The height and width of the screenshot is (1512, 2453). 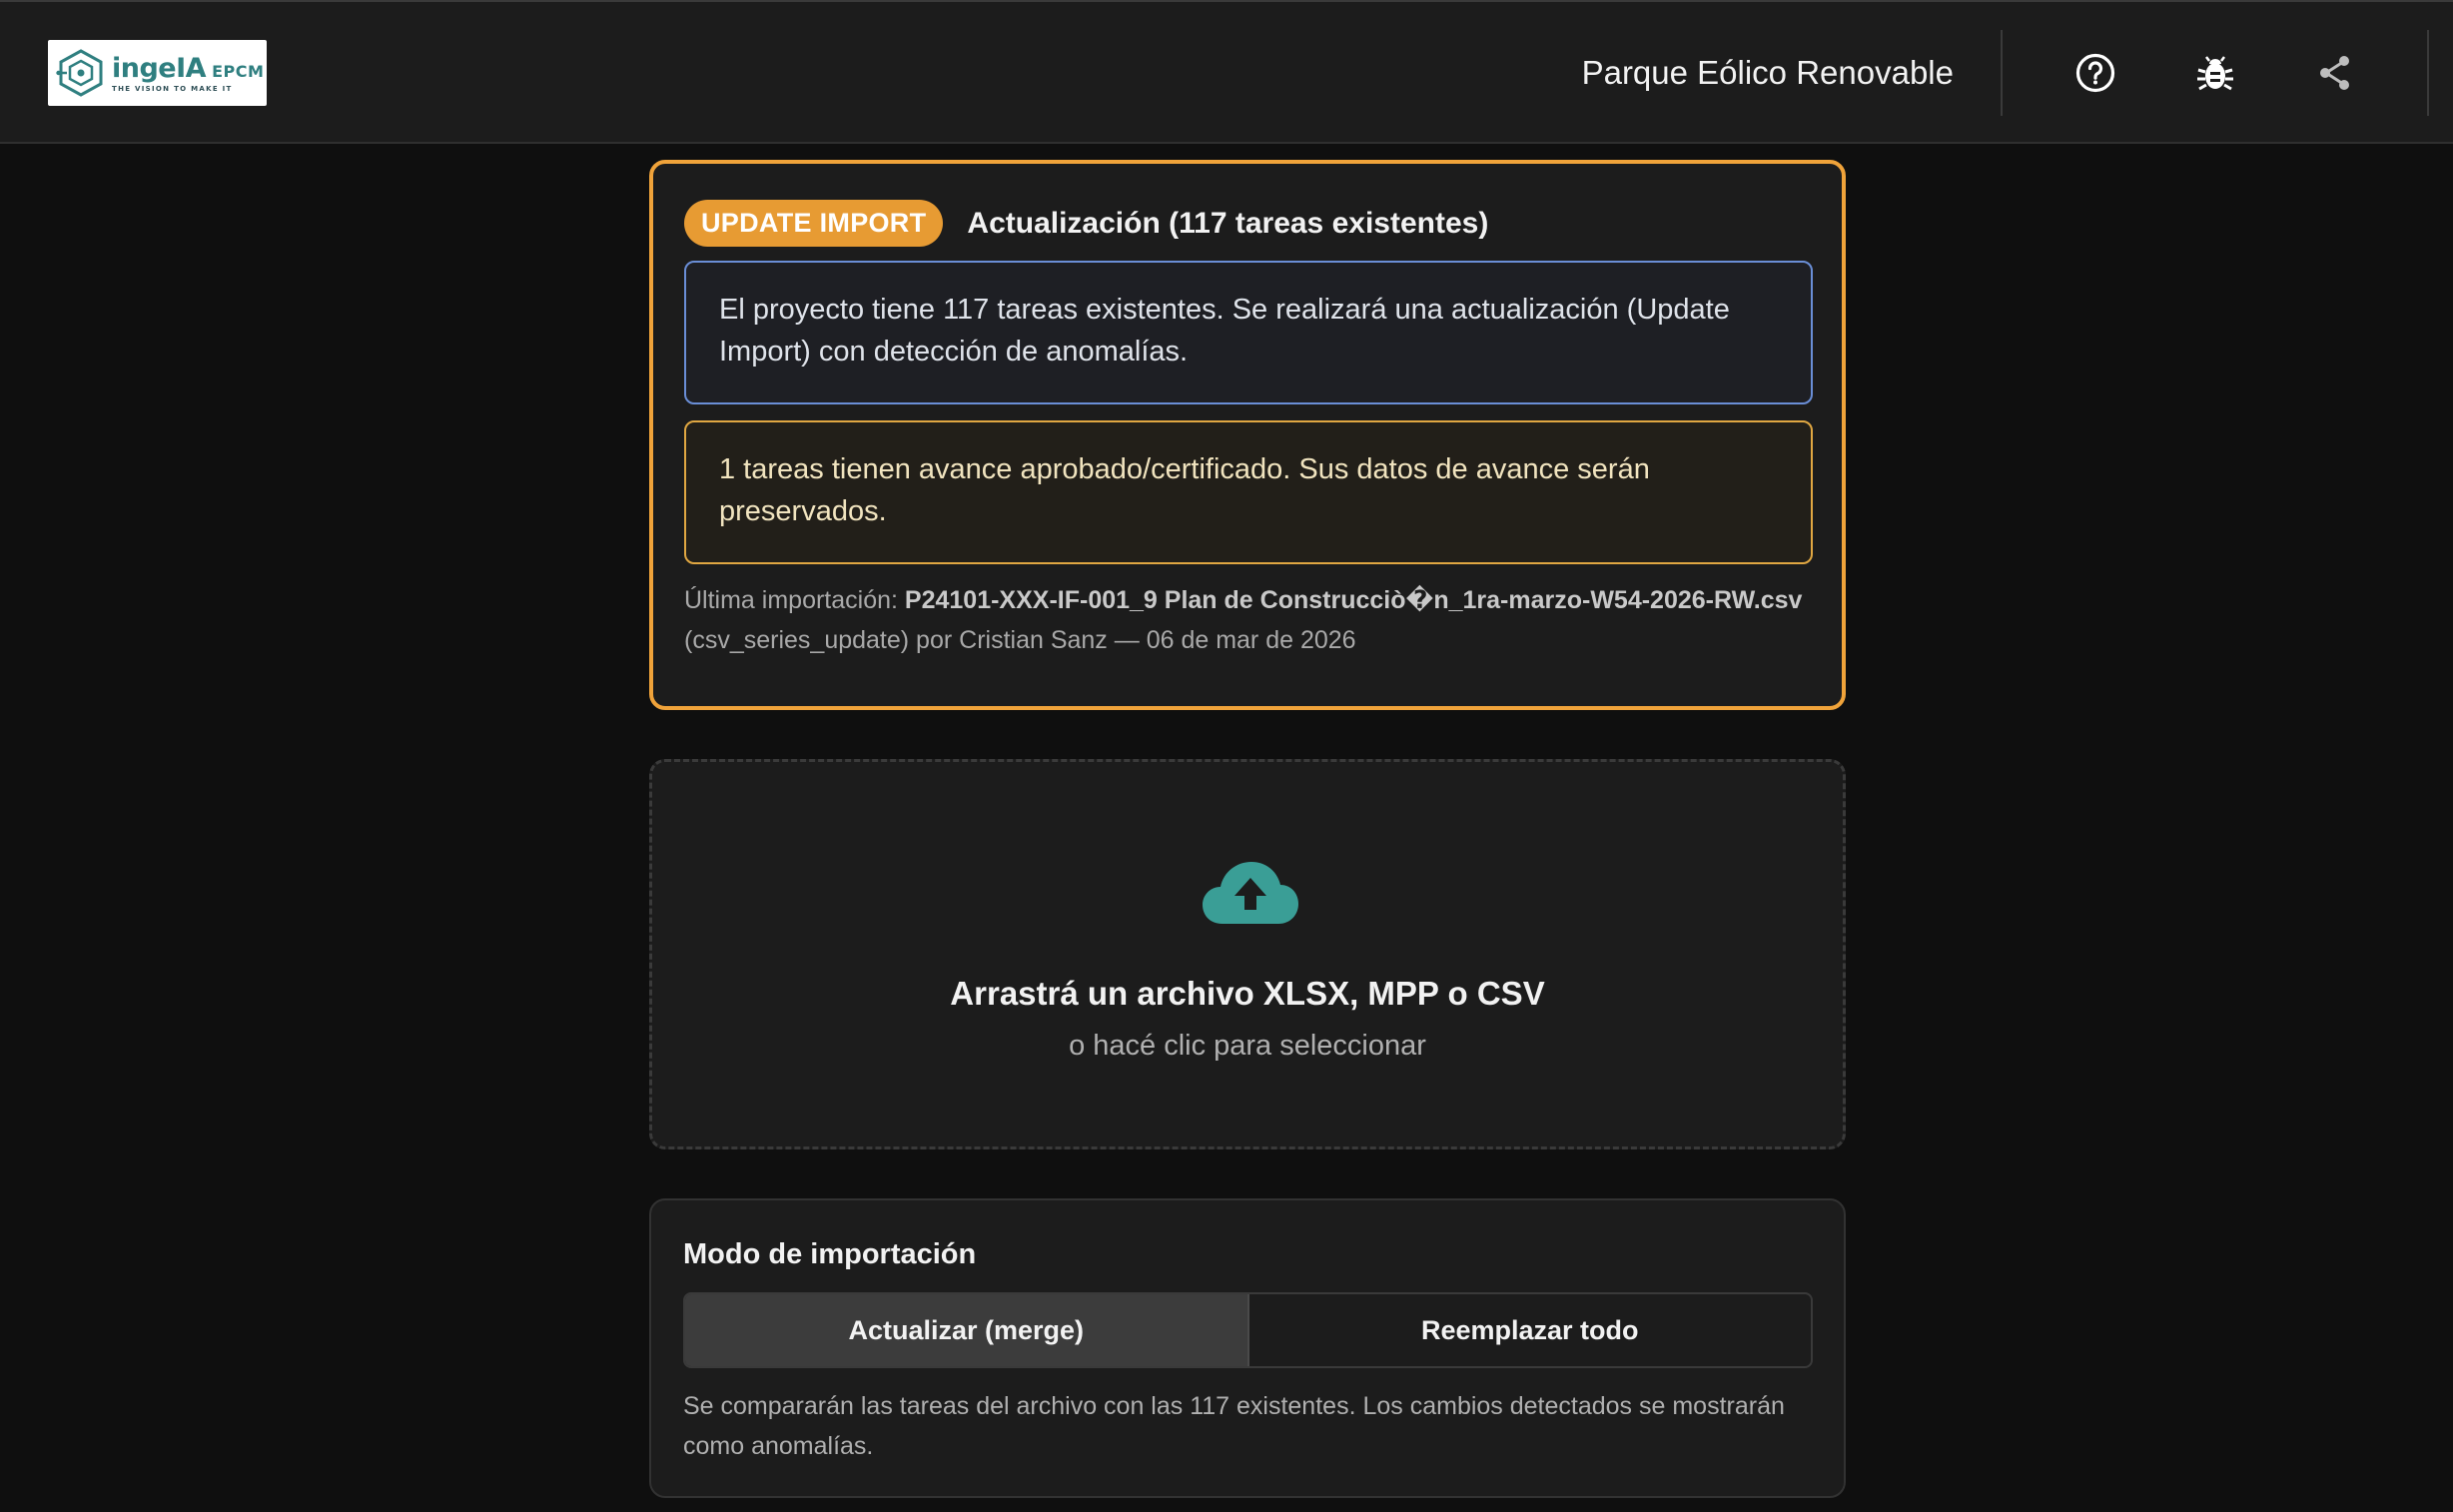 What do you see at coordinates (80, 73) in the screenshot?
I see `logo-mark-icon` at bounding box center [80, 73].